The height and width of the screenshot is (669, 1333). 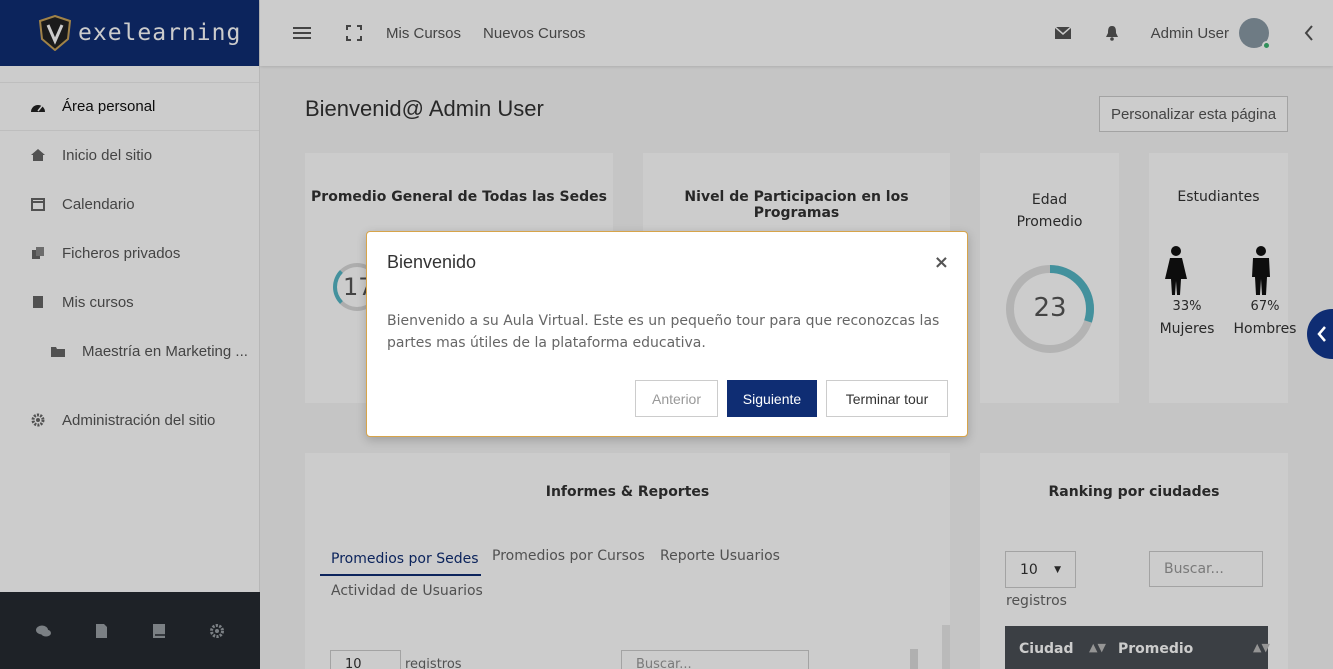 I want to click on next-button: Siguiente, so click(x=772, y=398).